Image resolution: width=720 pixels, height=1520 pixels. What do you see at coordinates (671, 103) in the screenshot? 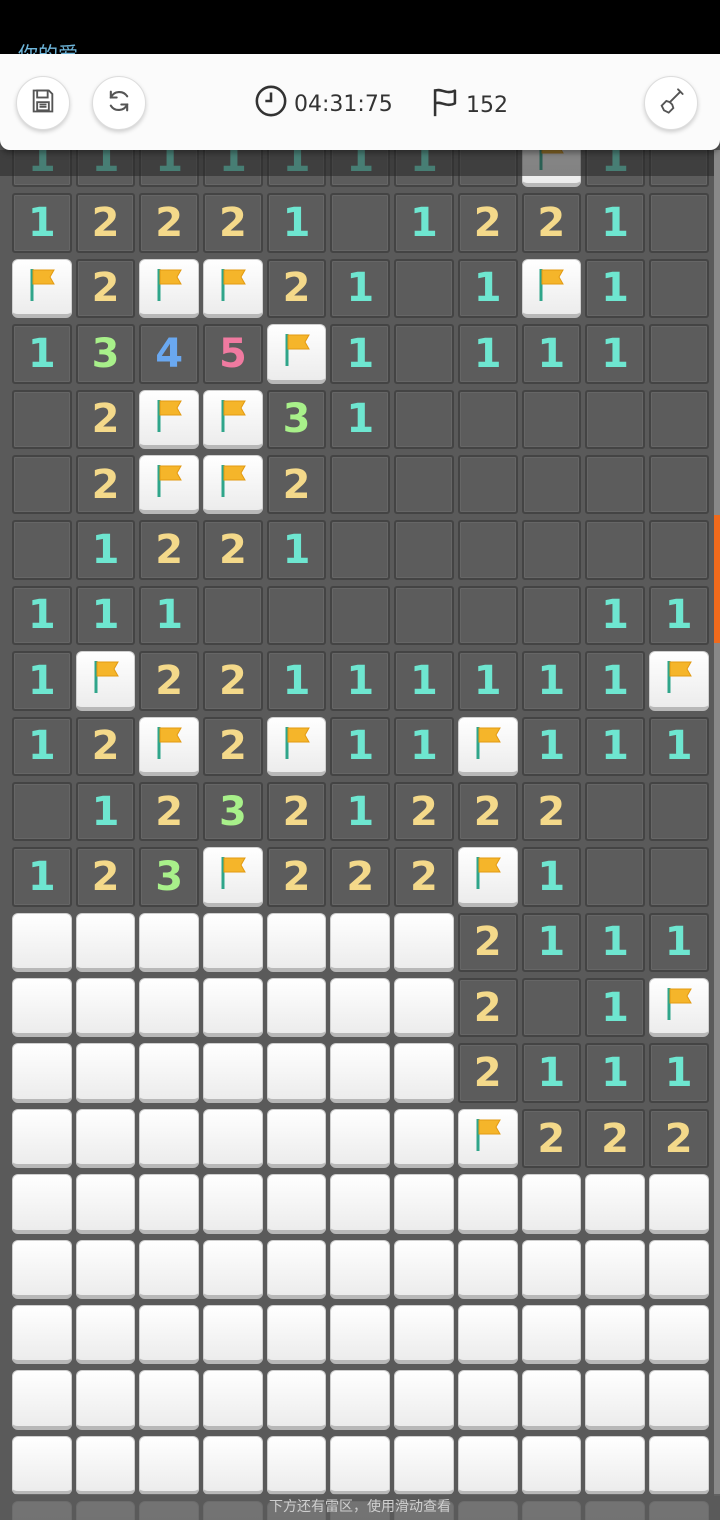
I see `shovel-button` at bounding box center [671, 103].